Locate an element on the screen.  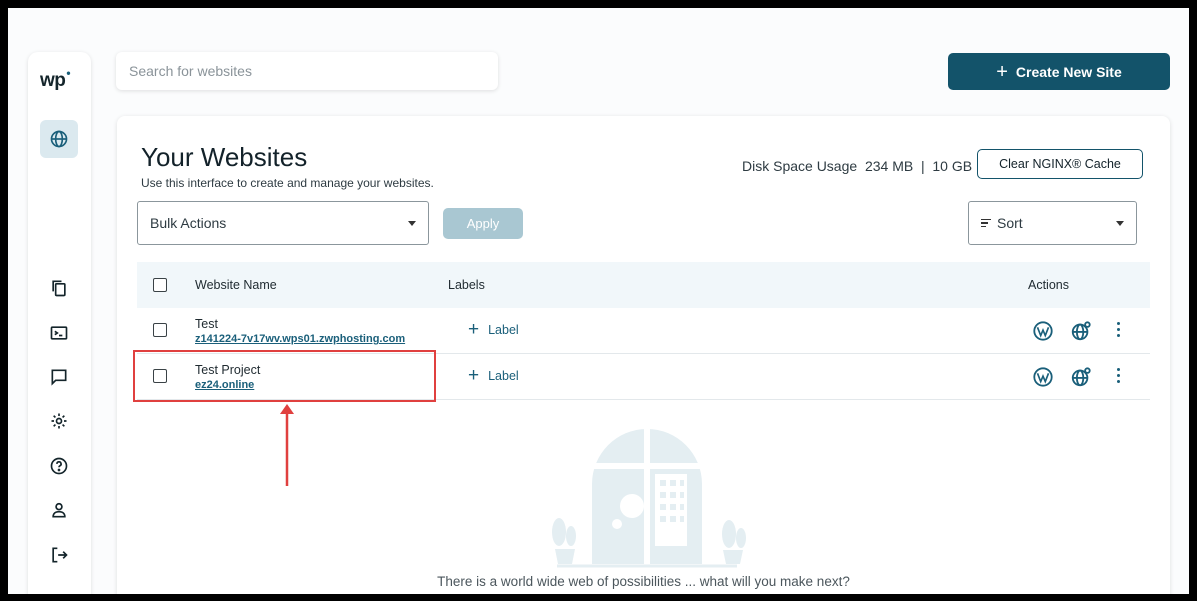
terminal-icon is located at coordinates (59, 333).